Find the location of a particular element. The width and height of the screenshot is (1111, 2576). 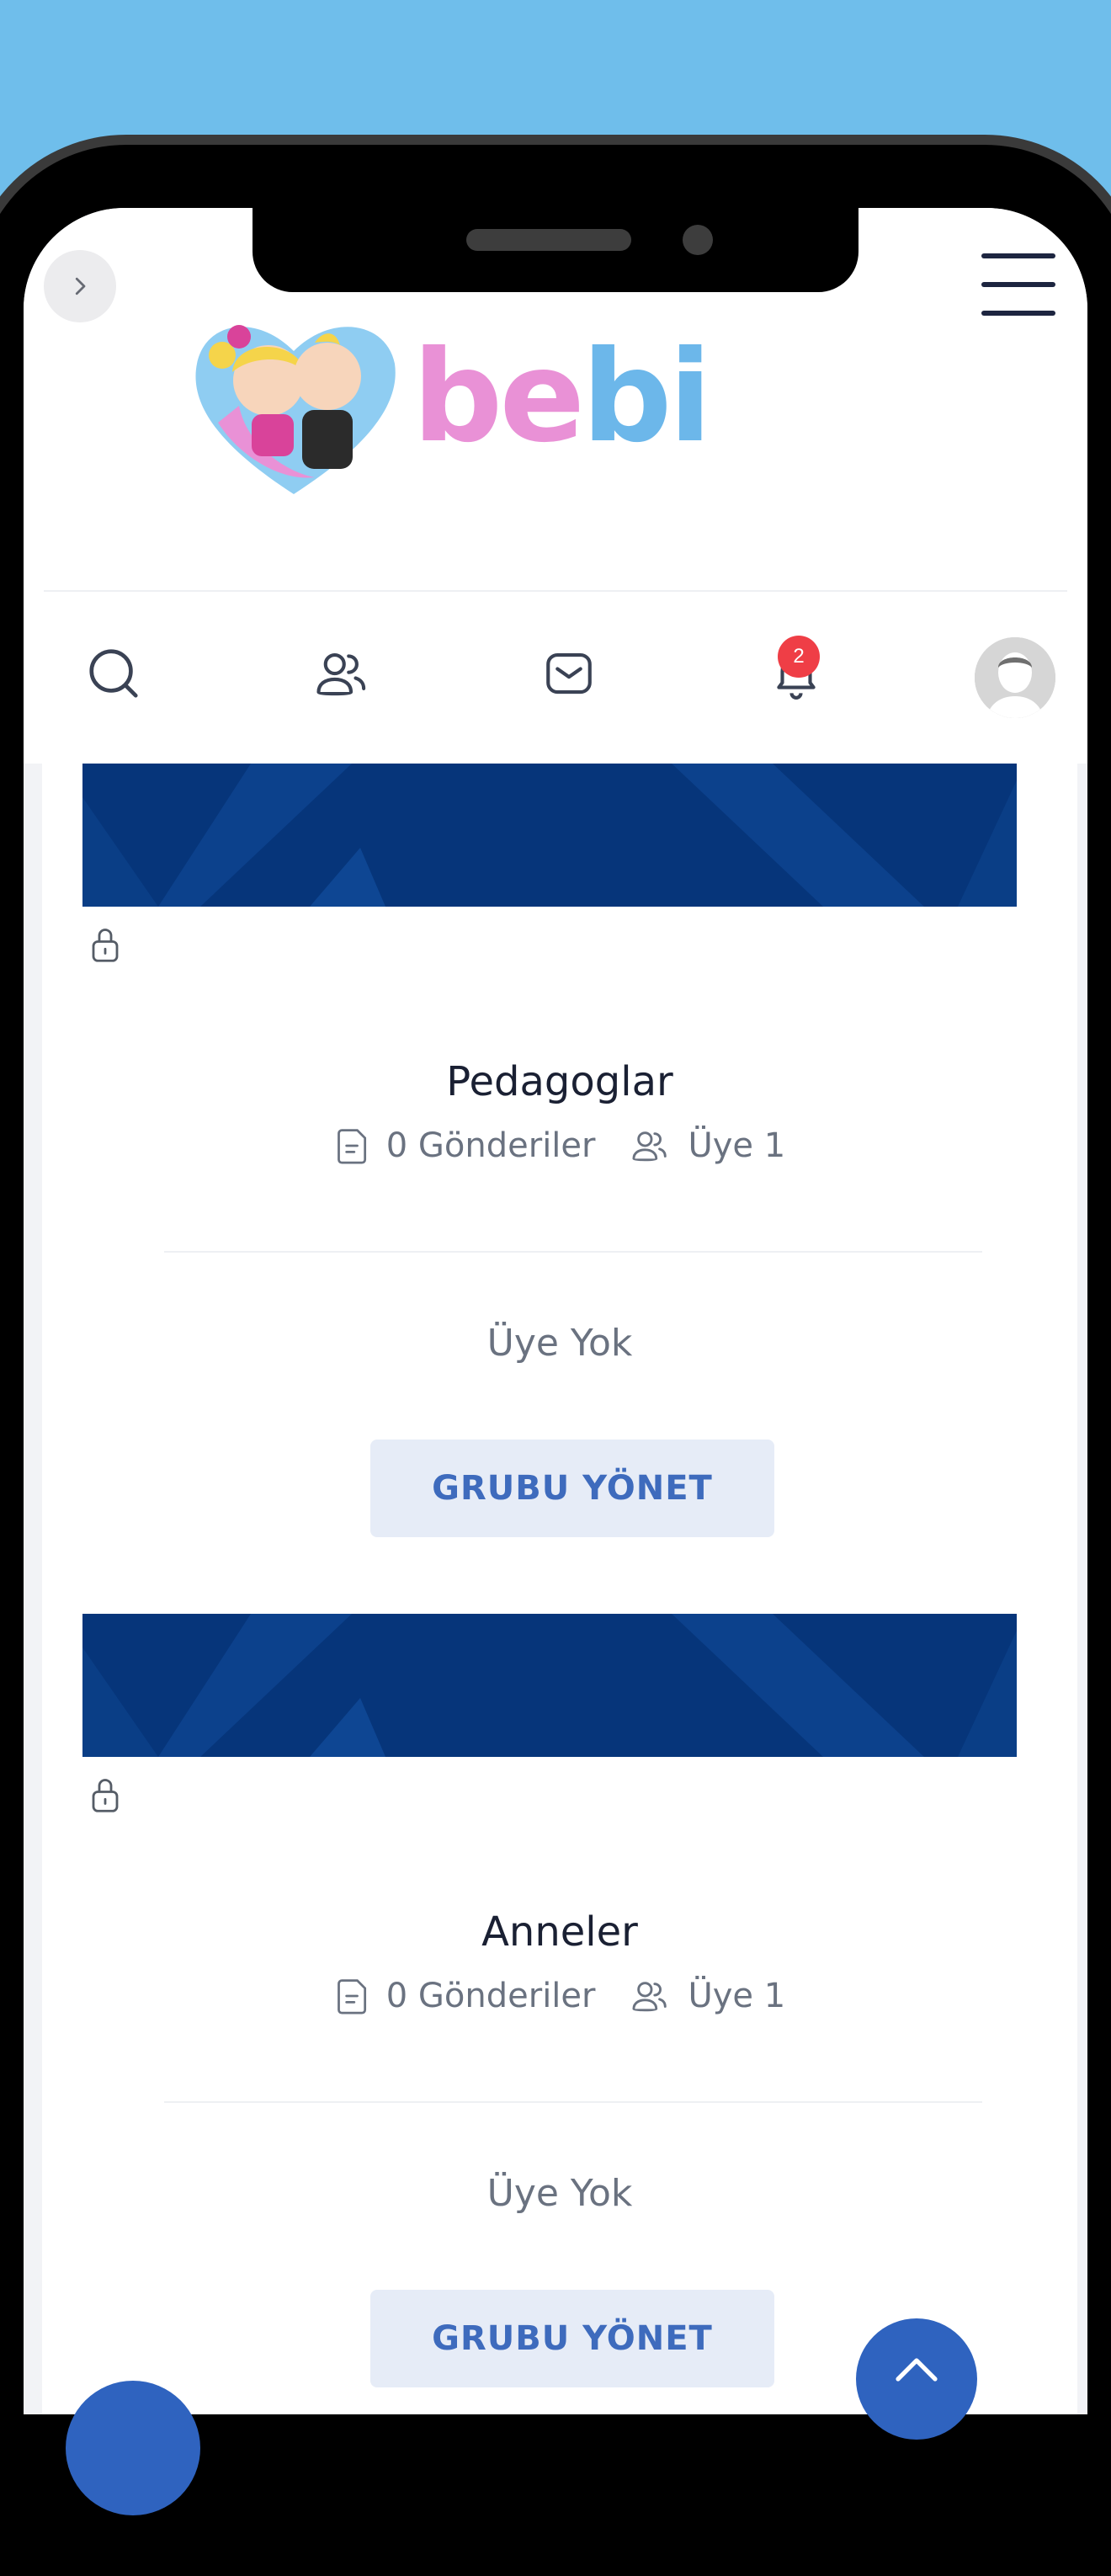

logo-heart-icon is located at coordinates (295, 409).